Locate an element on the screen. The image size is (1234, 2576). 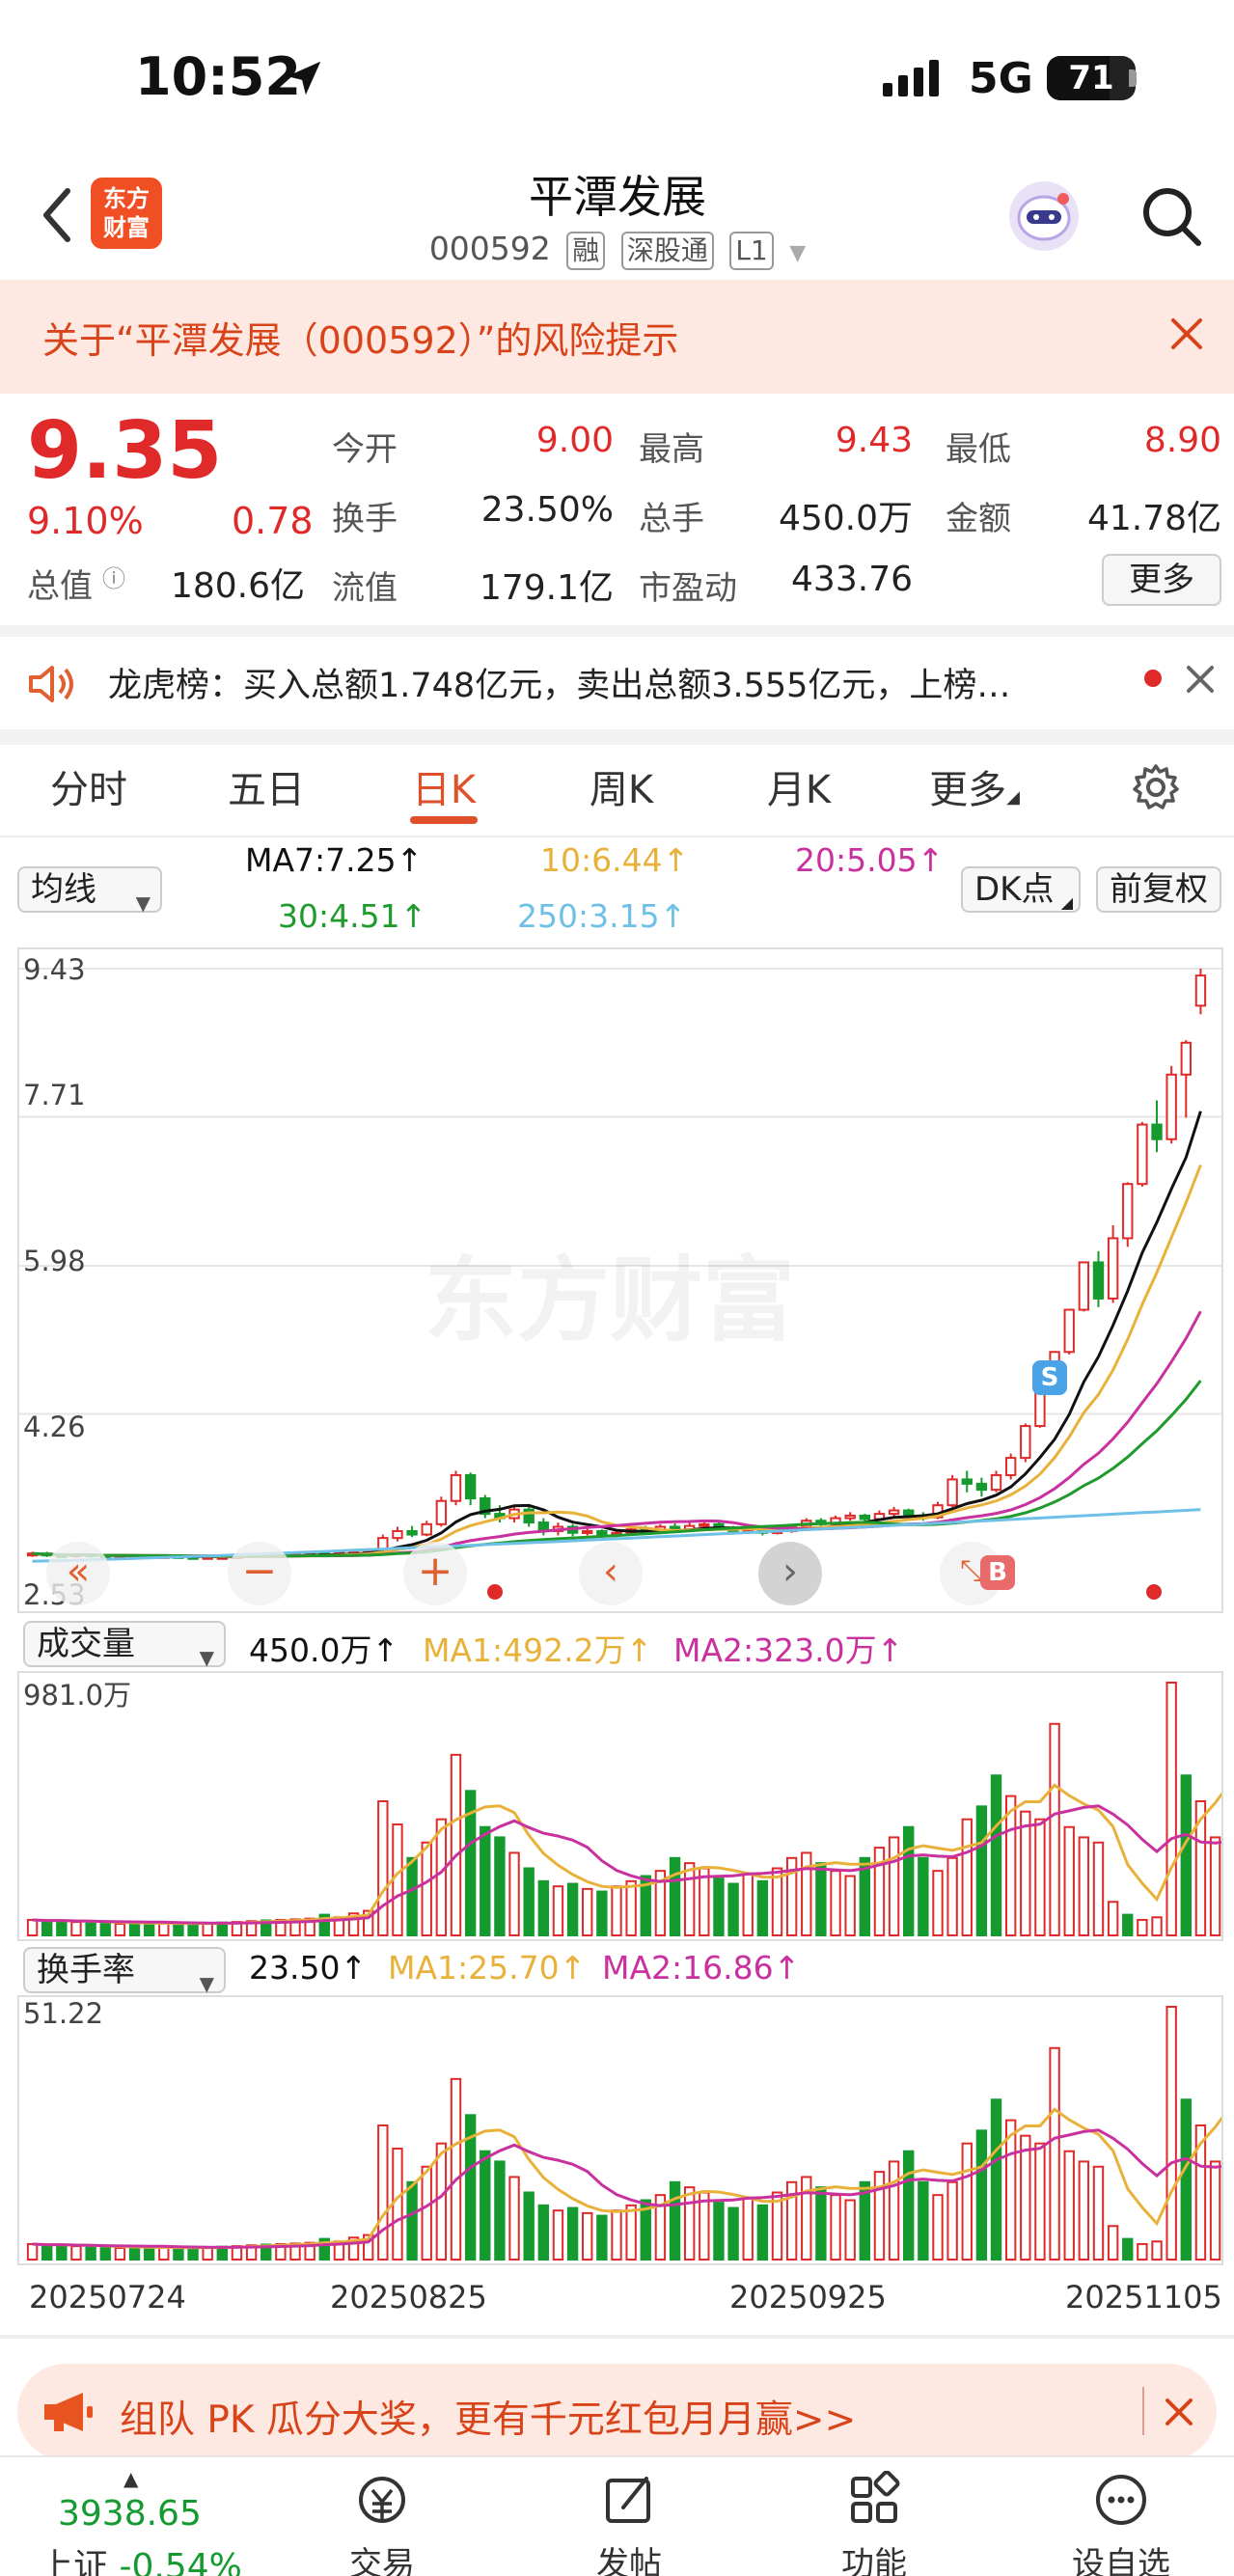
y-label-3: 5.98 is located at coordinates (54, 1261).